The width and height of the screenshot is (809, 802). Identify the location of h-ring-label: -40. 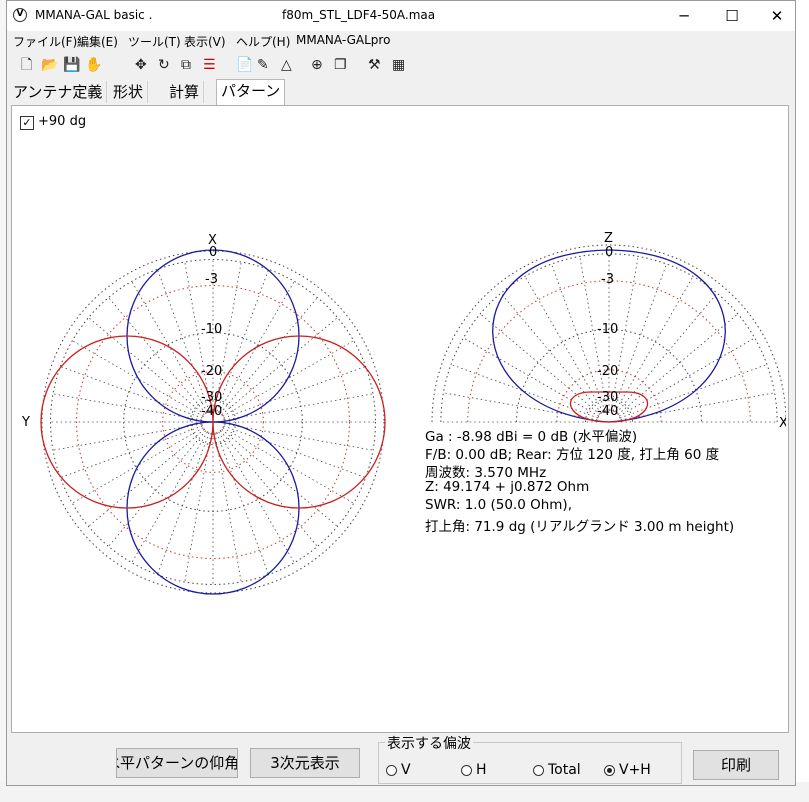
(211, 411).